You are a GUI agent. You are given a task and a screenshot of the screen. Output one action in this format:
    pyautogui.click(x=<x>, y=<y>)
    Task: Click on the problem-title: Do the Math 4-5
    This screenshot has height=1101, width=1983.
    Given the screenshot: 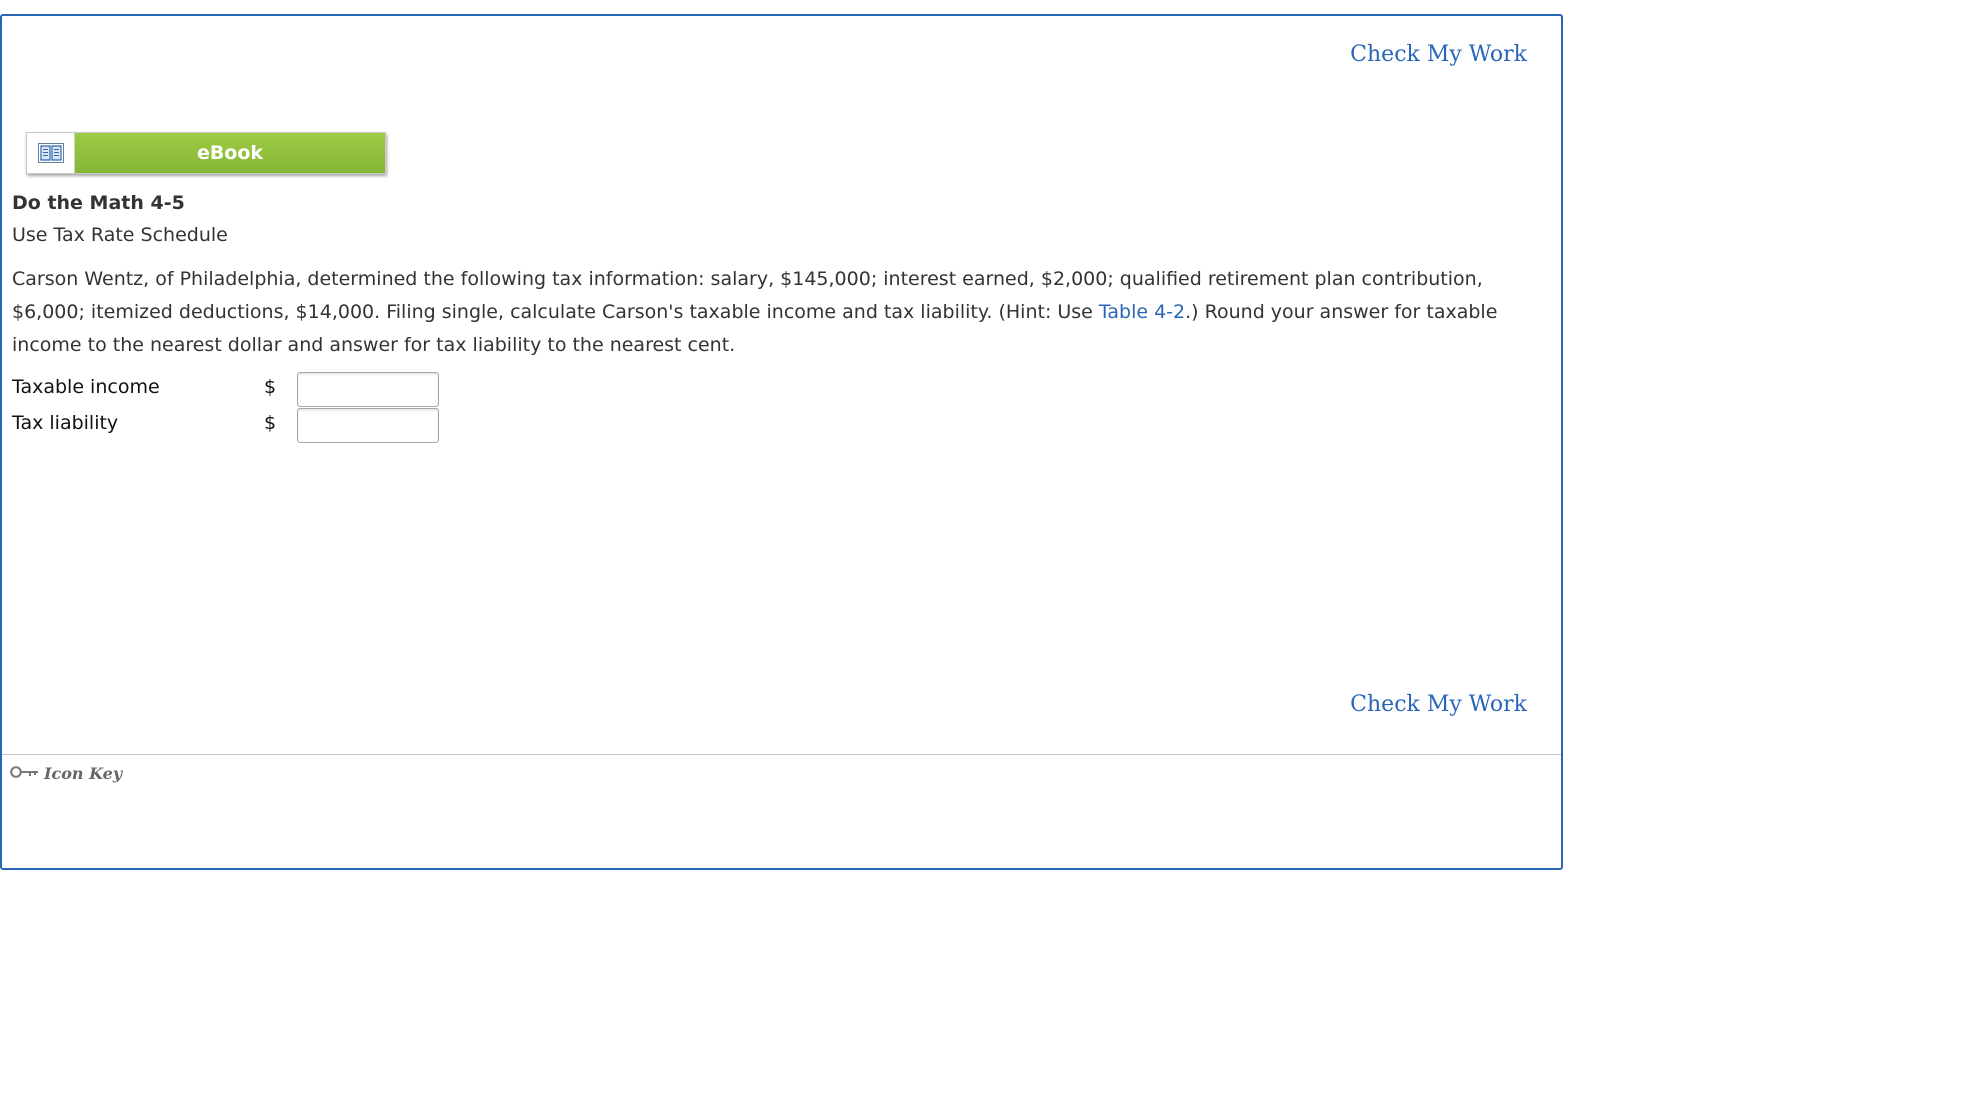 What is the action you would take?
    pyautogui.click(x=98, y=203)
    